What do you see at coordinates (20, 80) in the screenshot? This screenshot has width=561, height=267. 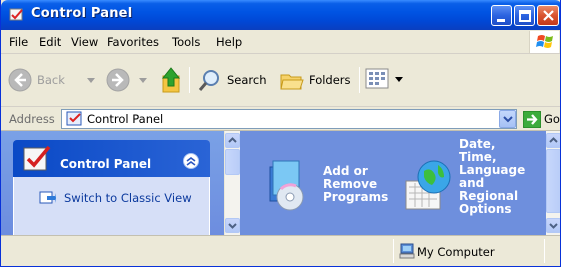 I see `back-arrow-icon` at bounding box center [20, 80].